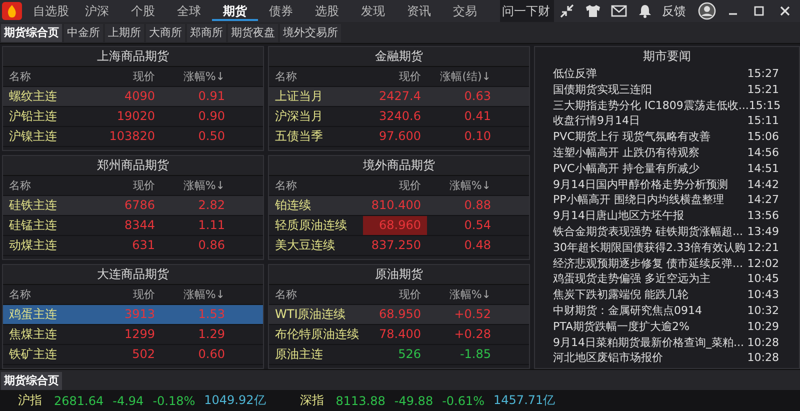 The width and height of the screenshot is (800, 411). I want to click on price-cell-text: 502, so click(143, 354).